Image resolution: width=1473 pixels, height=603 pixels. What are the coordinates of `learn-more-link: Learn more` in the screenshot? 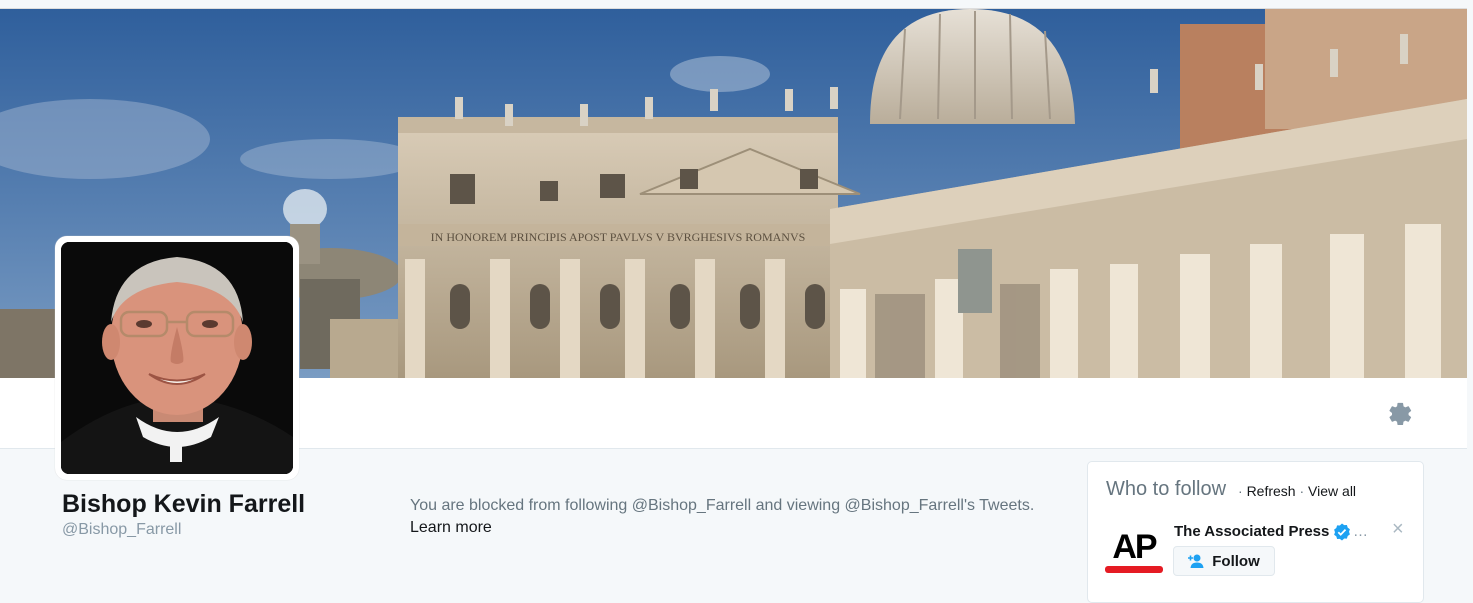 It's located at (451, 527).